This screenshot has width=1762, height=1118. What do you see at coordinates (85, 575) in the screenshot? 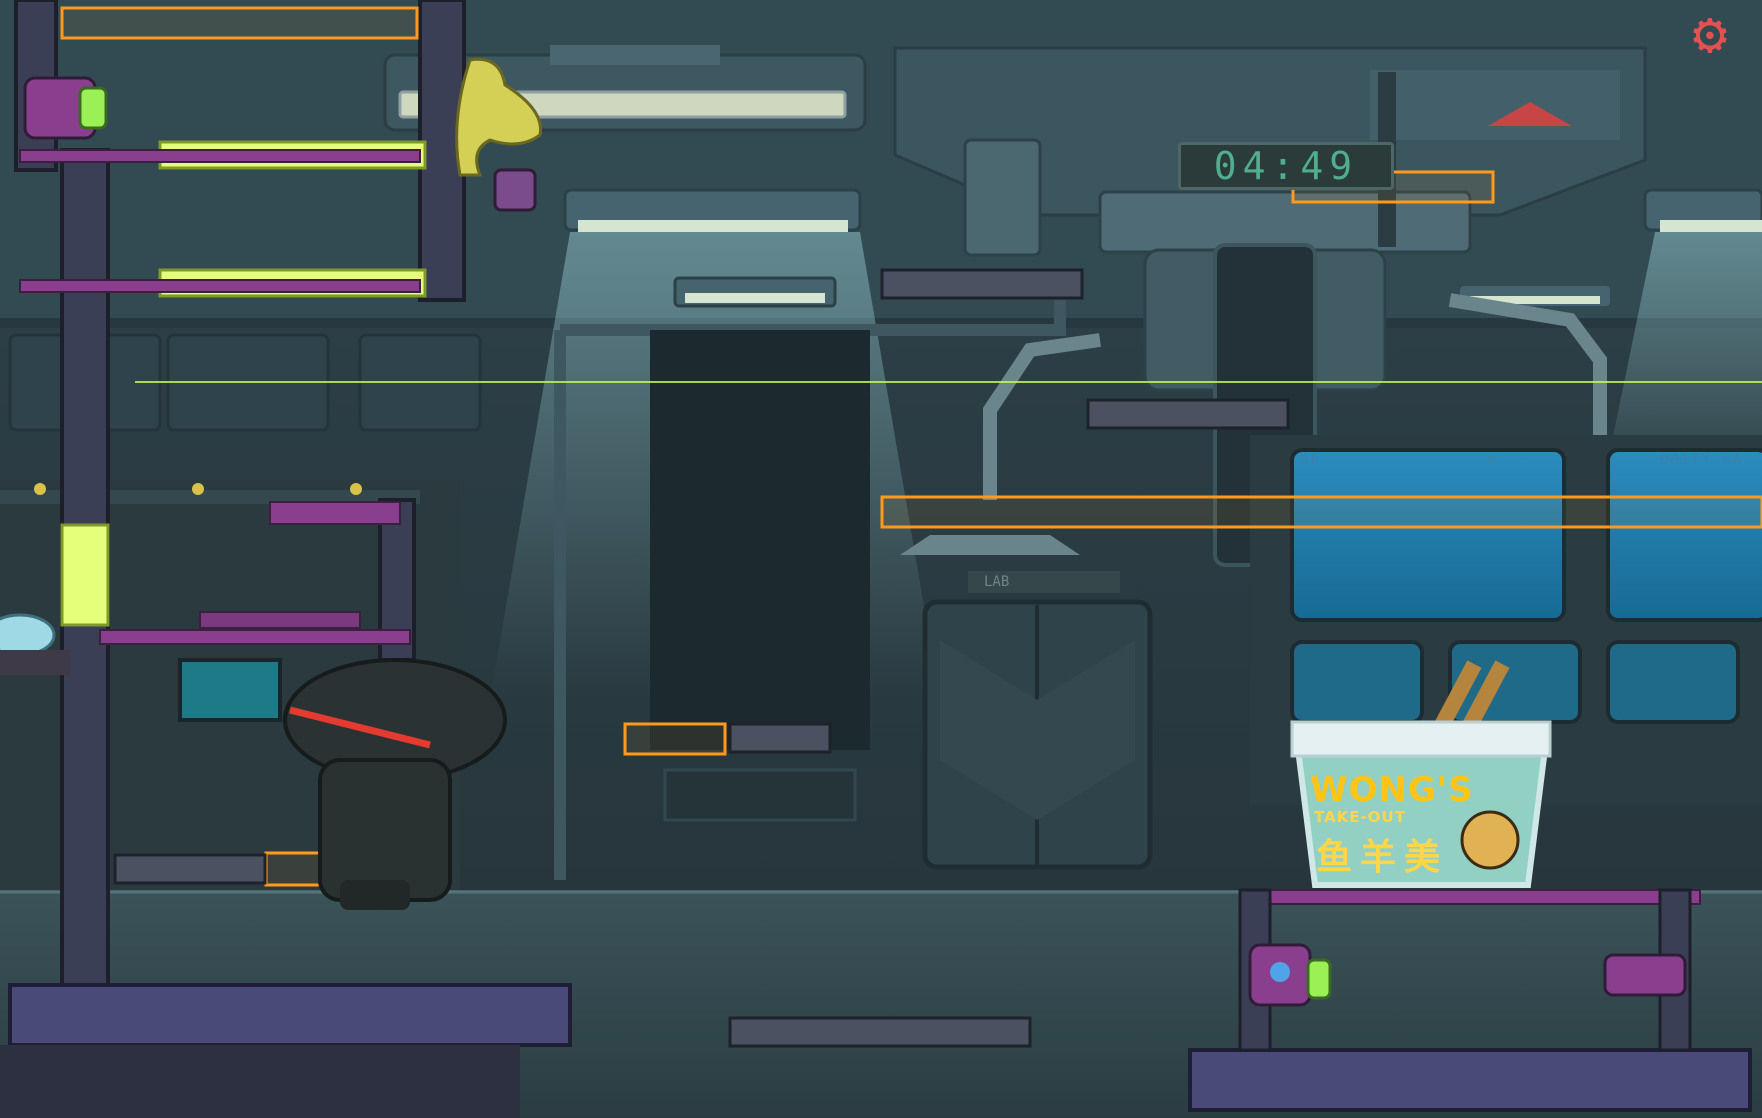
I see `energy-bar` at bounding box center [85, 575].